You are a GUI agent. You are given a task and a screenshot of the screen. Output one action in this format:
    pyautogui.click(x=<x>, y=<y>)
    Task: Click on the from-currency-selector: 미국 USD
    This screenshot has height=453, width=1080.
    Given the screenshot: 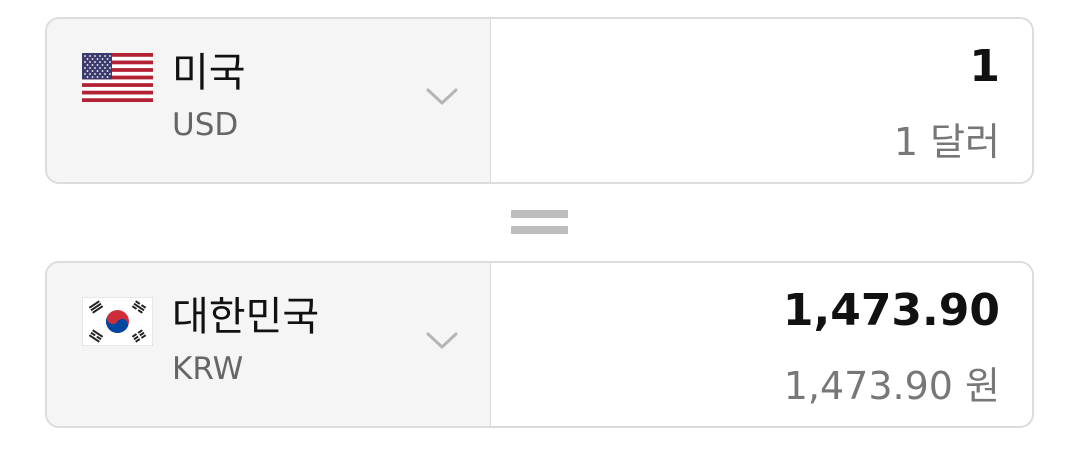 What is the action you would take?
    pyautogui.click(x=269, y=100)
    